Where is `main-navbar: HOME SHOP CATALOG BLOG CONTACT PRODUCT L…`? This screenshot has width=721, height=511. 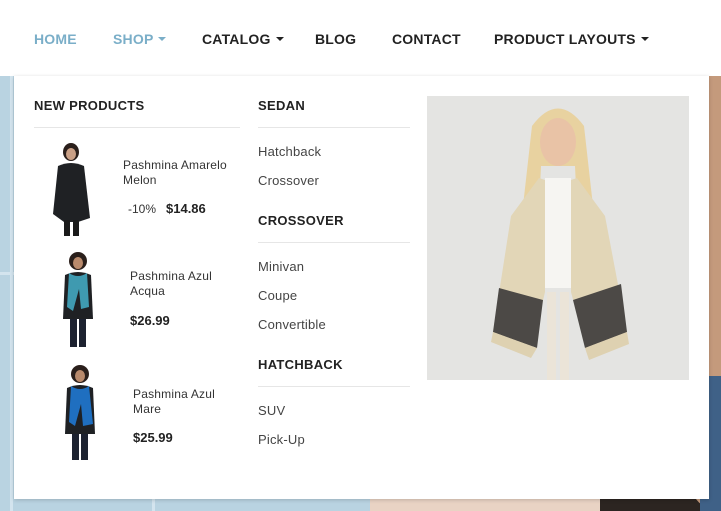
main-navbar: HOME SHOP CATALOG BLOG CONTACT PRODUCT L… is located at coordinates (360, 38).